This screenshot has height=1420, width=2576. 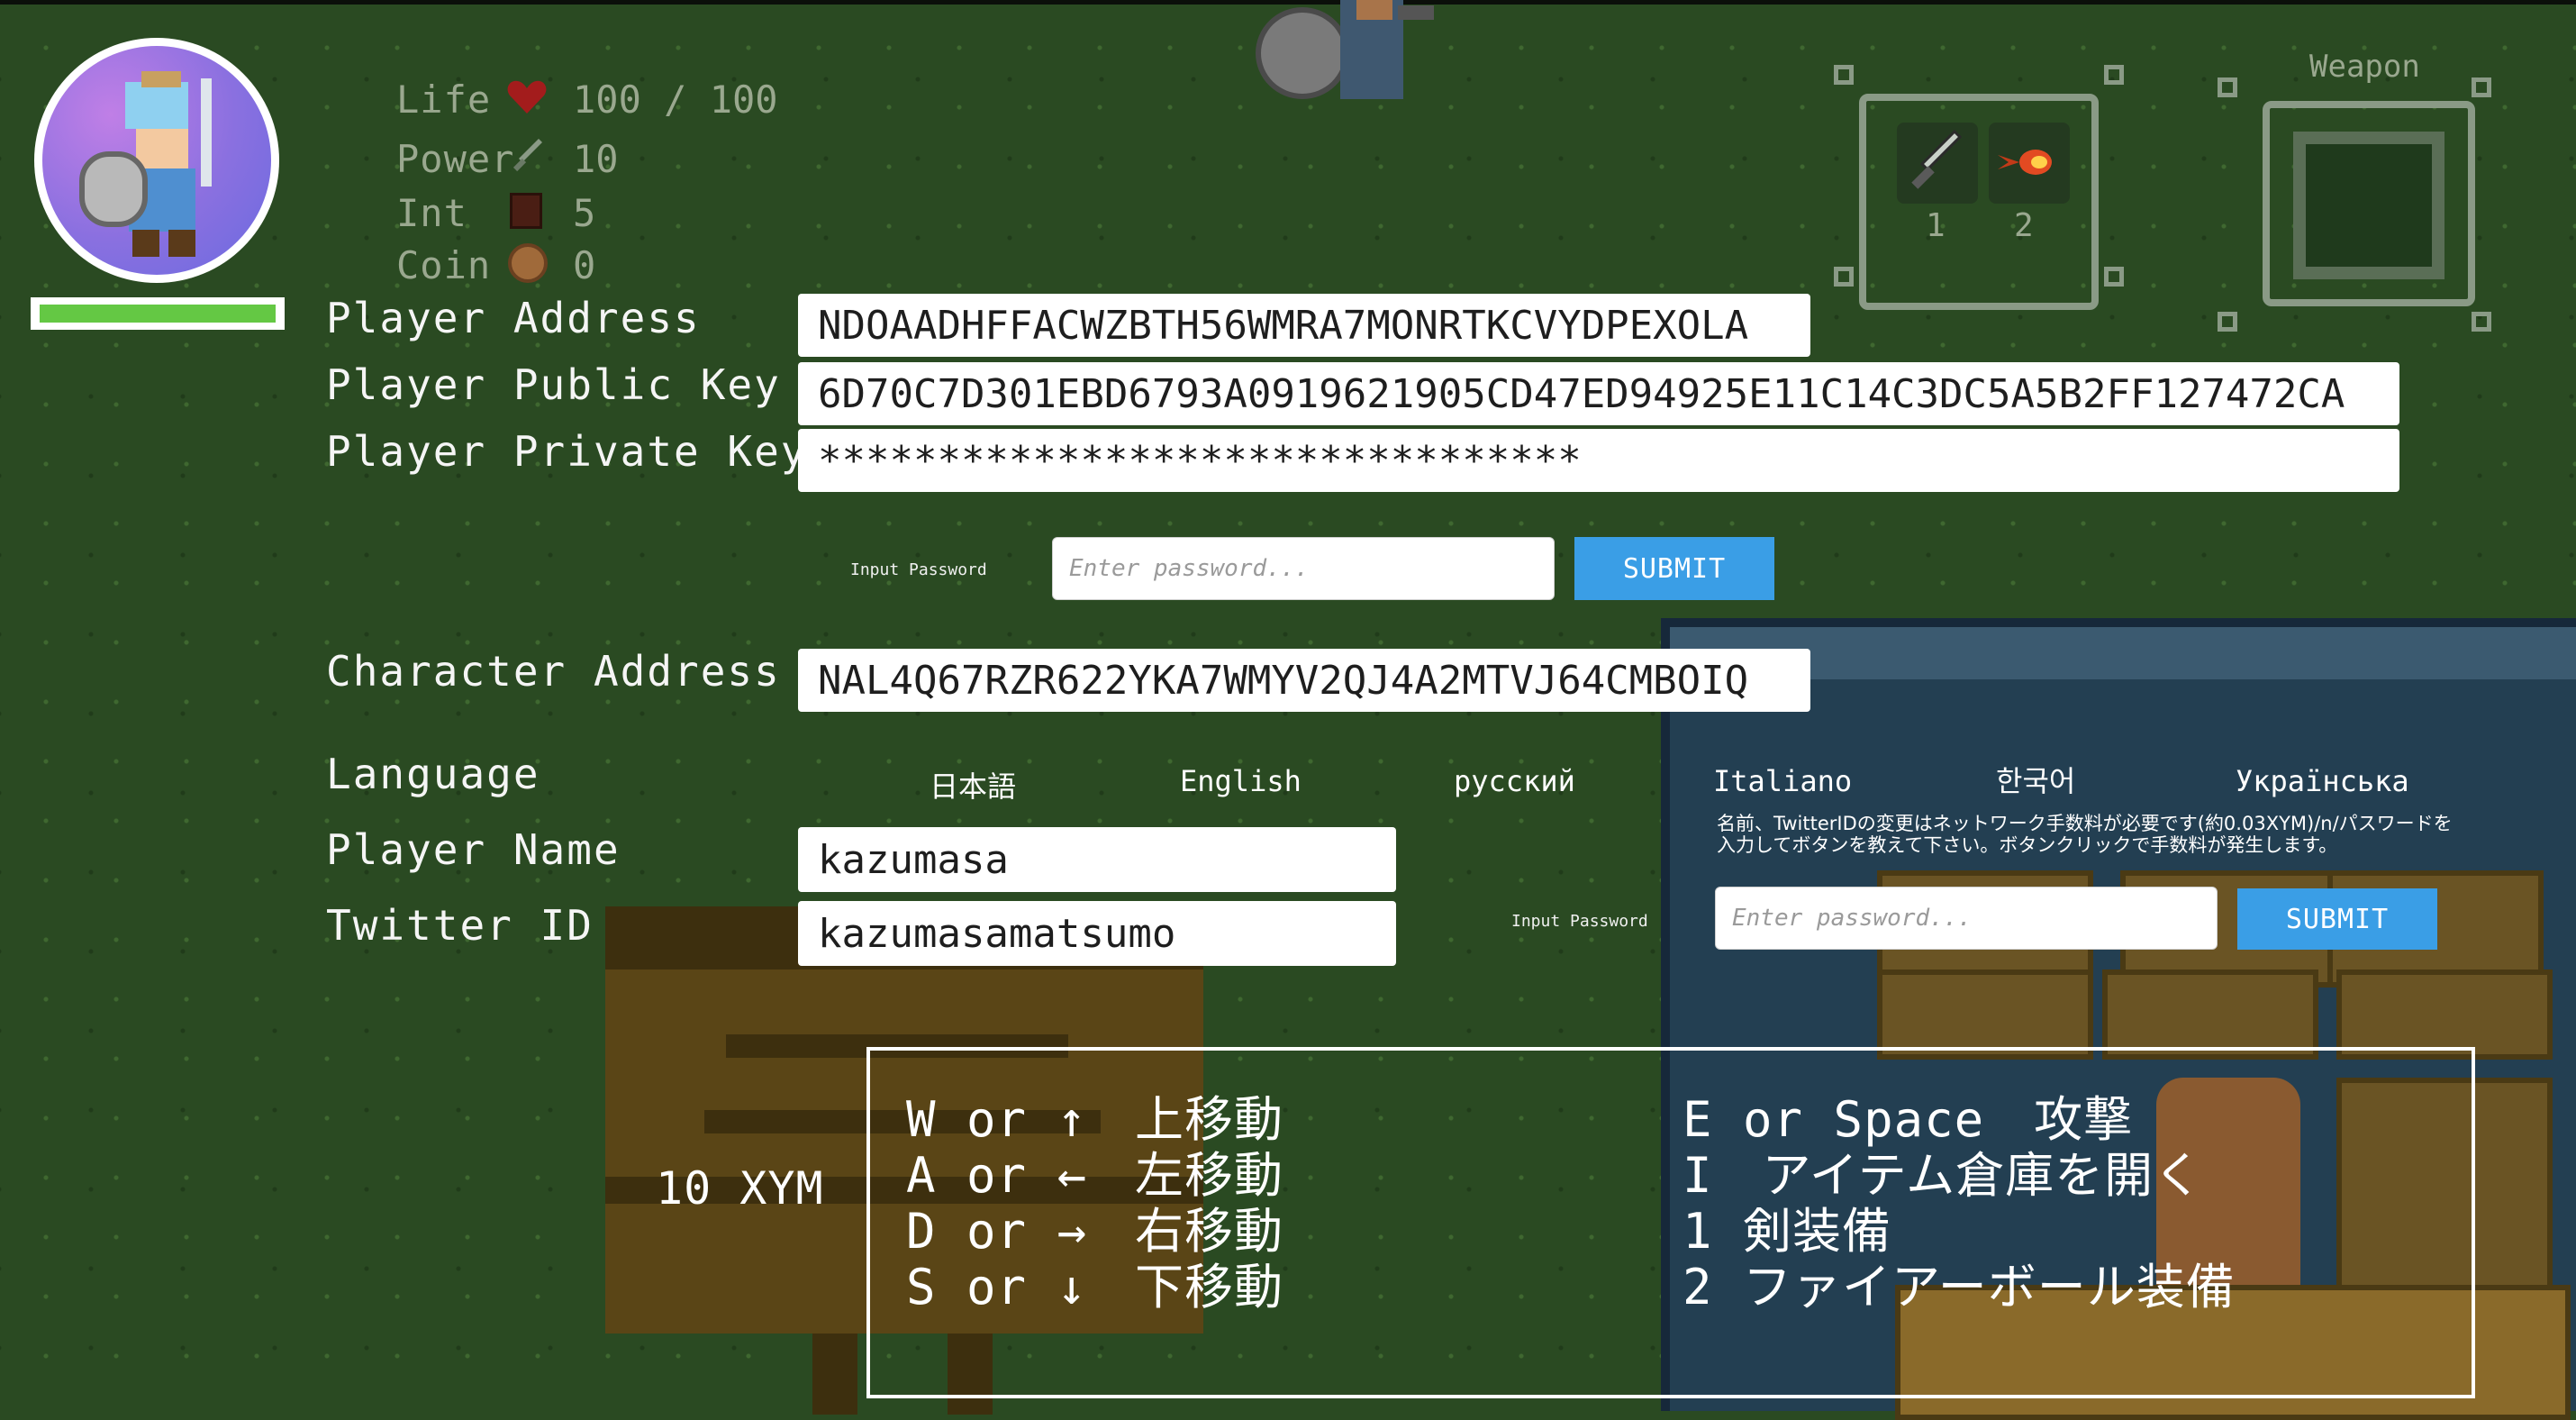 What do you see at coordinates (2368, 206) in the screenshot?
I see `weapon-slot` at bounding box center [2368, 206].